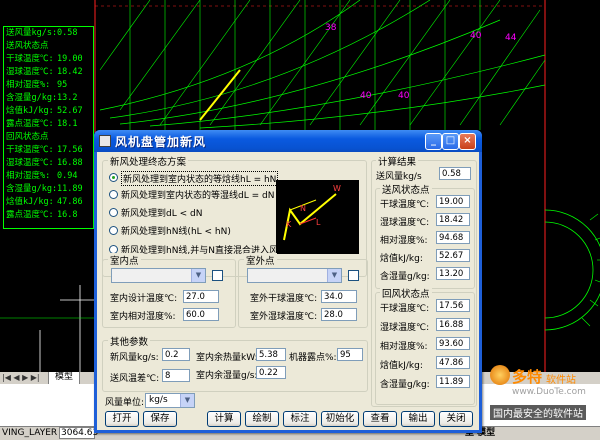  What do you see at coordinates (453, 201) in the screenshot?
I see `supply-row-value: 19.00` at bounding box center [453, 201].